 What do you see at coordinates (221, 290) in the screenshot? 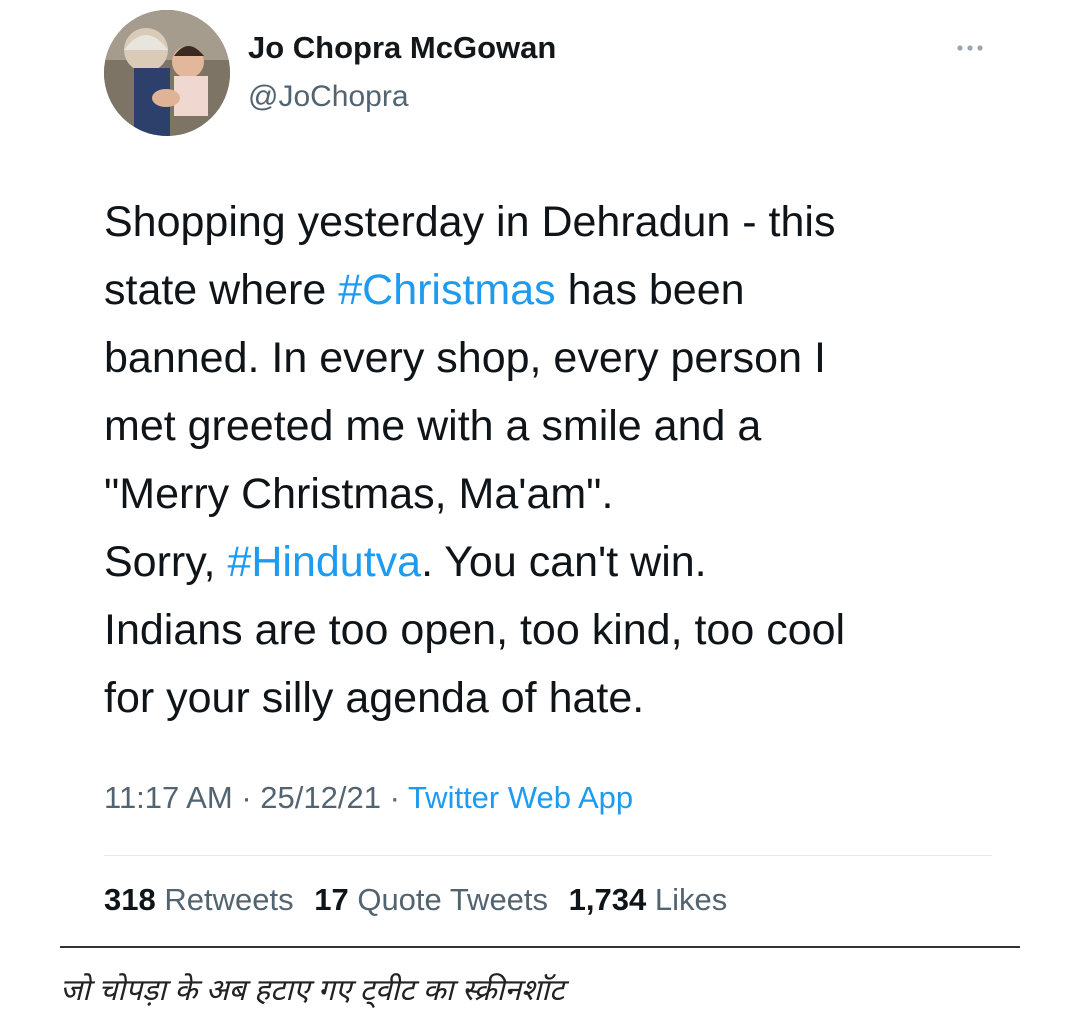
I see `tweet-text-segment: state where` at bounding box center [221, 290].